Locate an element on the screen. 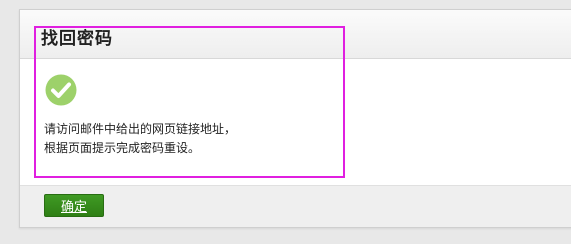  instruction-line-2: 根据页面提示完成密码重设。 is located at coordinates (122, 148).